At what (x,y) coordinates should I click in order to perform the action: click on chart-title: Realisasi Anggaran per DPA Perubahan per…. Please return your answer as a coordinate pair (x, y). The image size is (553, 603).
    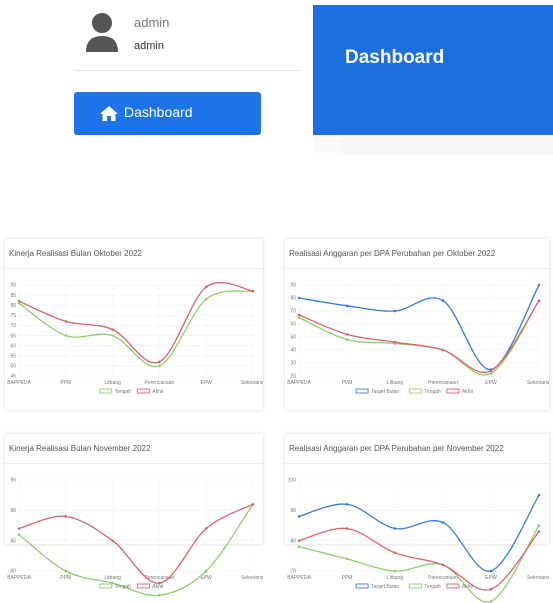
    Looking at the image, I should click on (392, 253).